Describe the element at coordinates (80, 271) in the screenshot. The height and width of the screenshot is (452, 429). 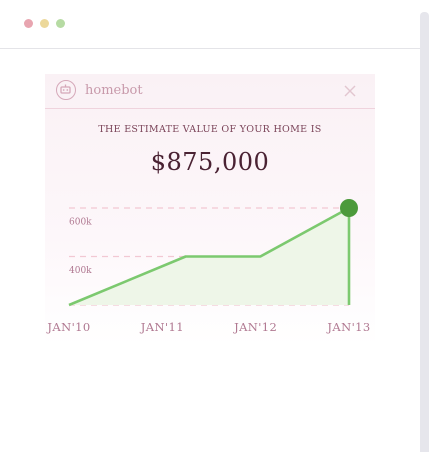
I see `y-tick-label: 400k` at that location.